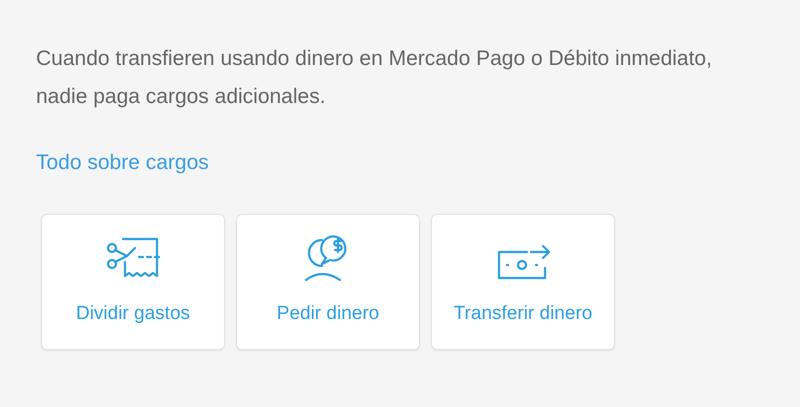 Image resolution: width=800 pixels, height=407 pixels. Describe the element at coordinates (328, 282) in the screenshot. I see `action-card: Pedir dinero` at that location.